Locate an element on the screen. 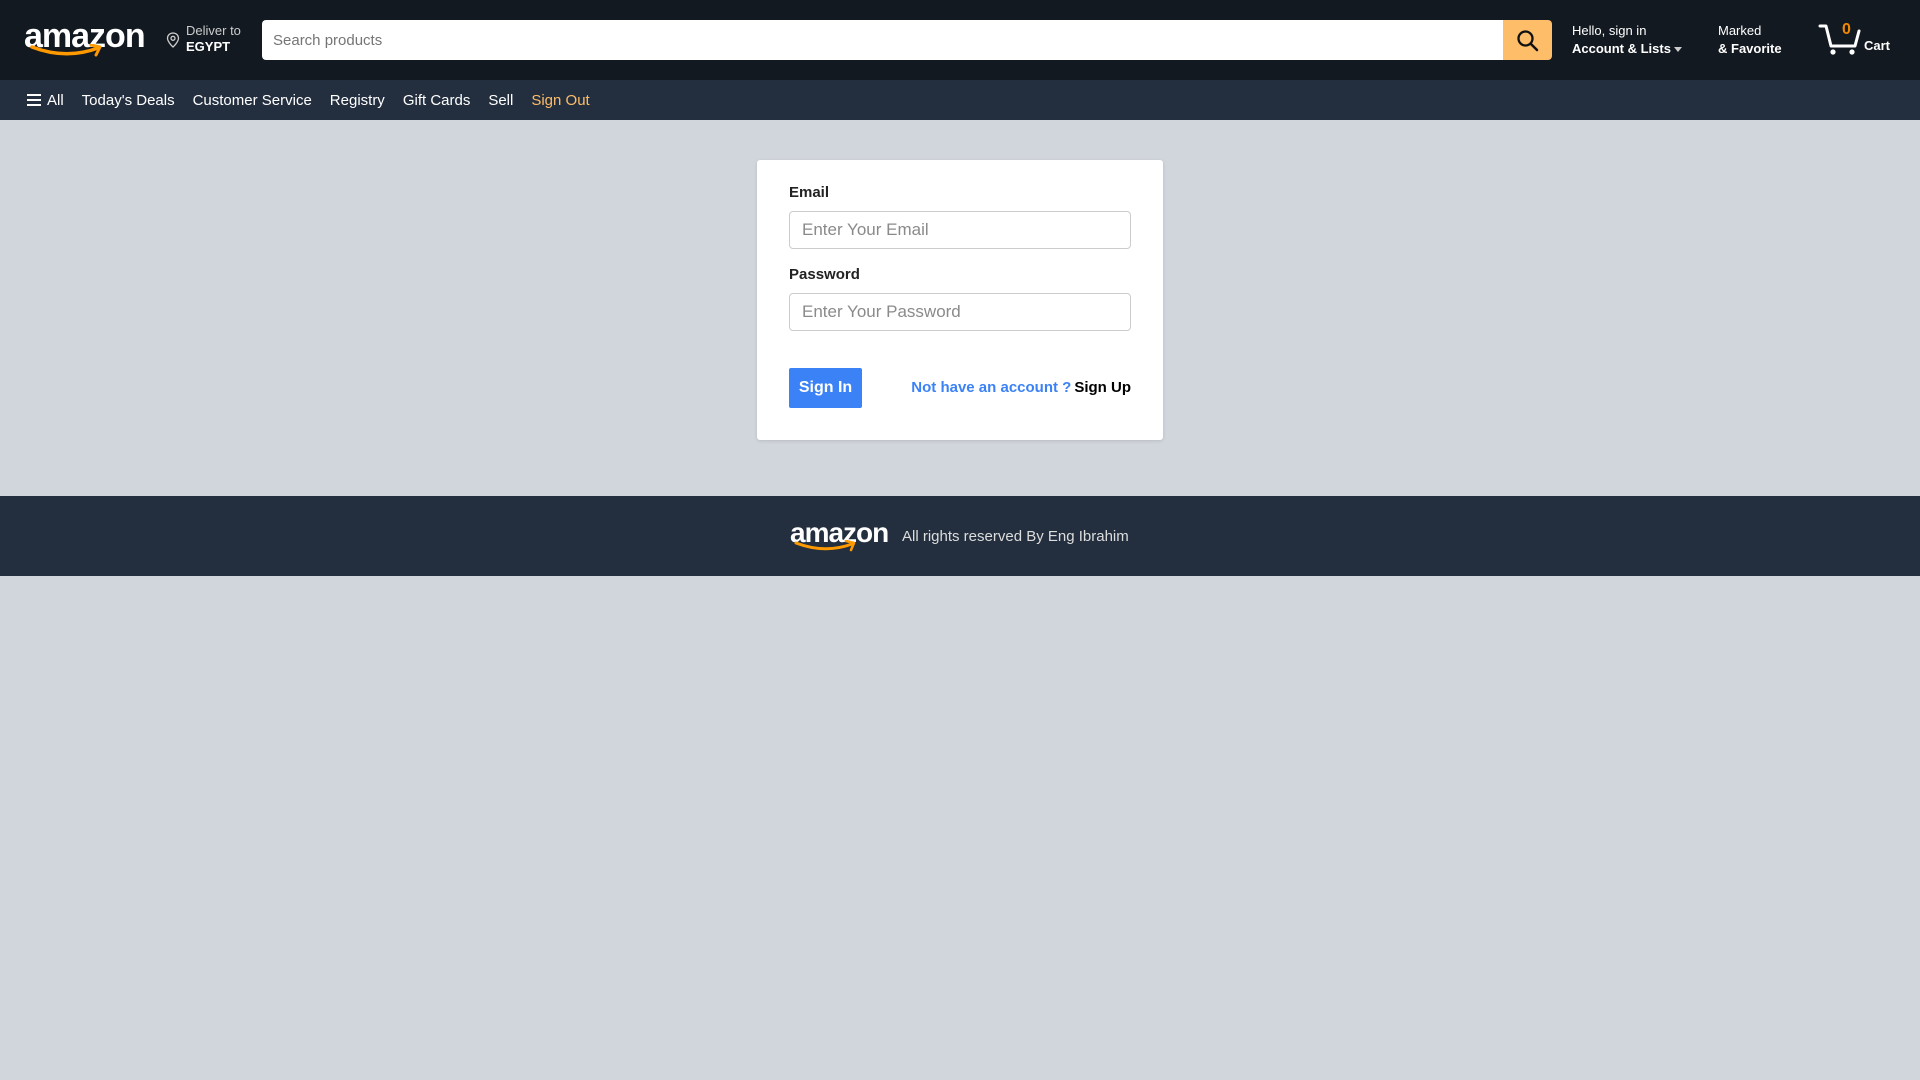 The image size is (1920, 1080). sign-up-link: Sign Up is located at coordinates (1102, 387).